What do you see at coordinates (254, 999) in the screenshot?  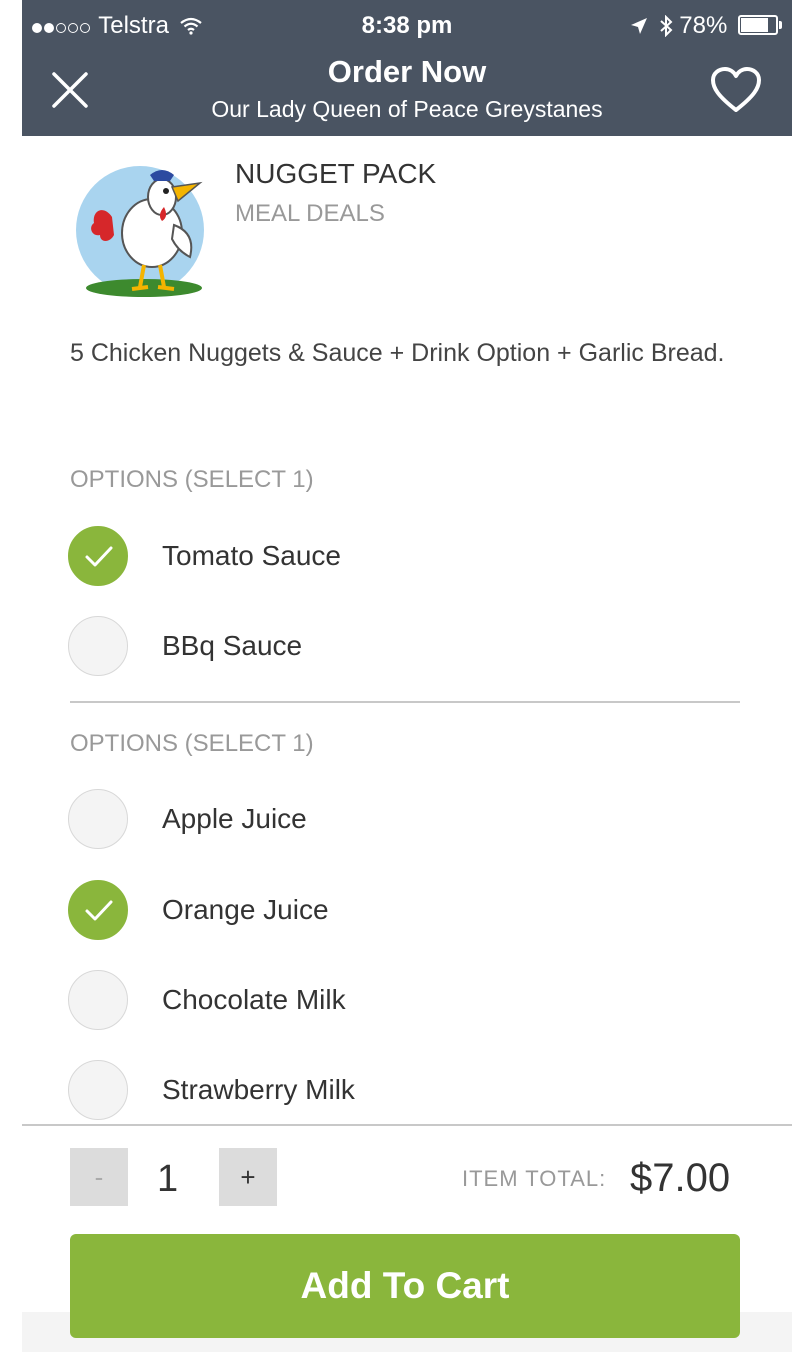 I see `option-label: Chocolate Milk` at bounding box center [254, 999].